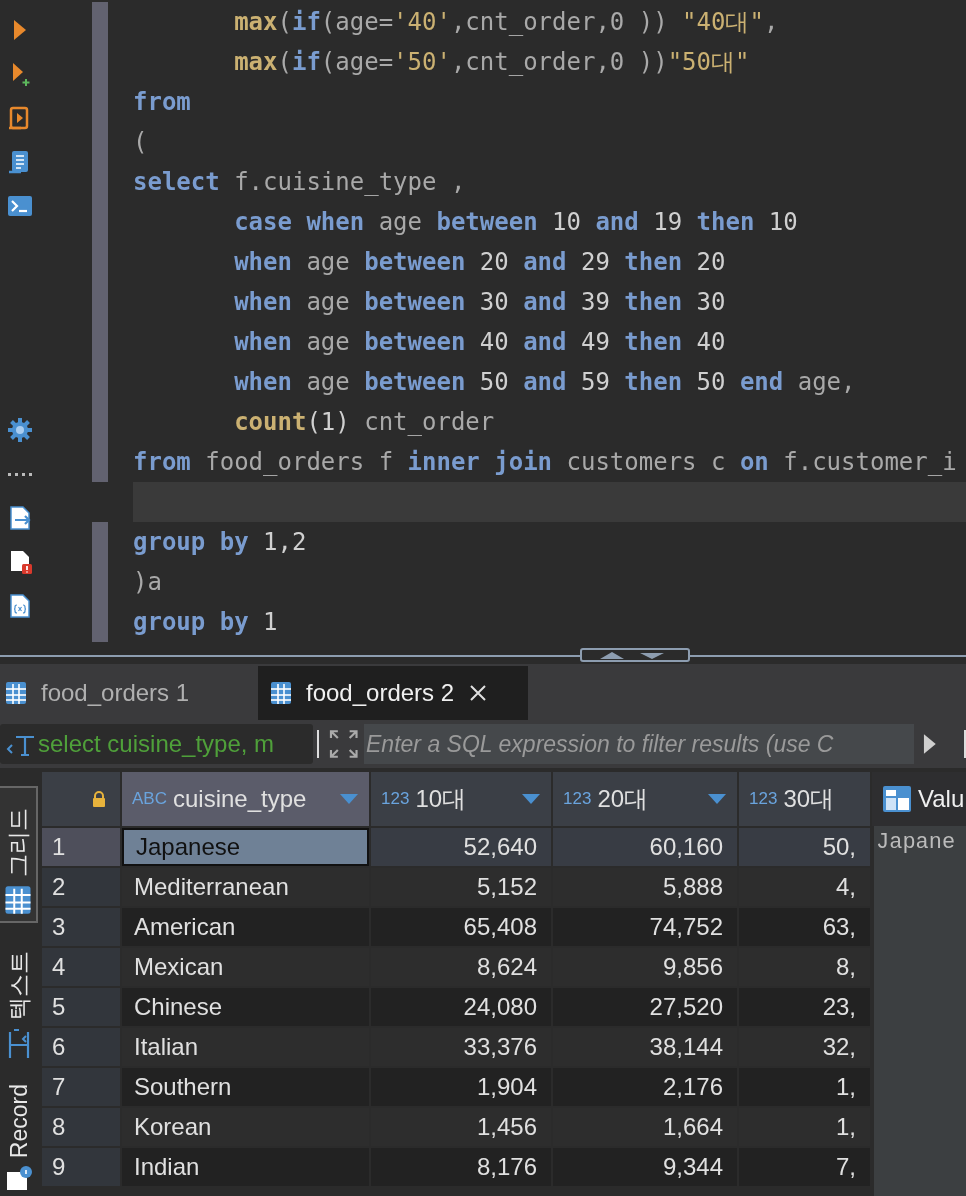 The image size is (966, 1196). I want to click on code-line: group by 1, so click(206, 622).